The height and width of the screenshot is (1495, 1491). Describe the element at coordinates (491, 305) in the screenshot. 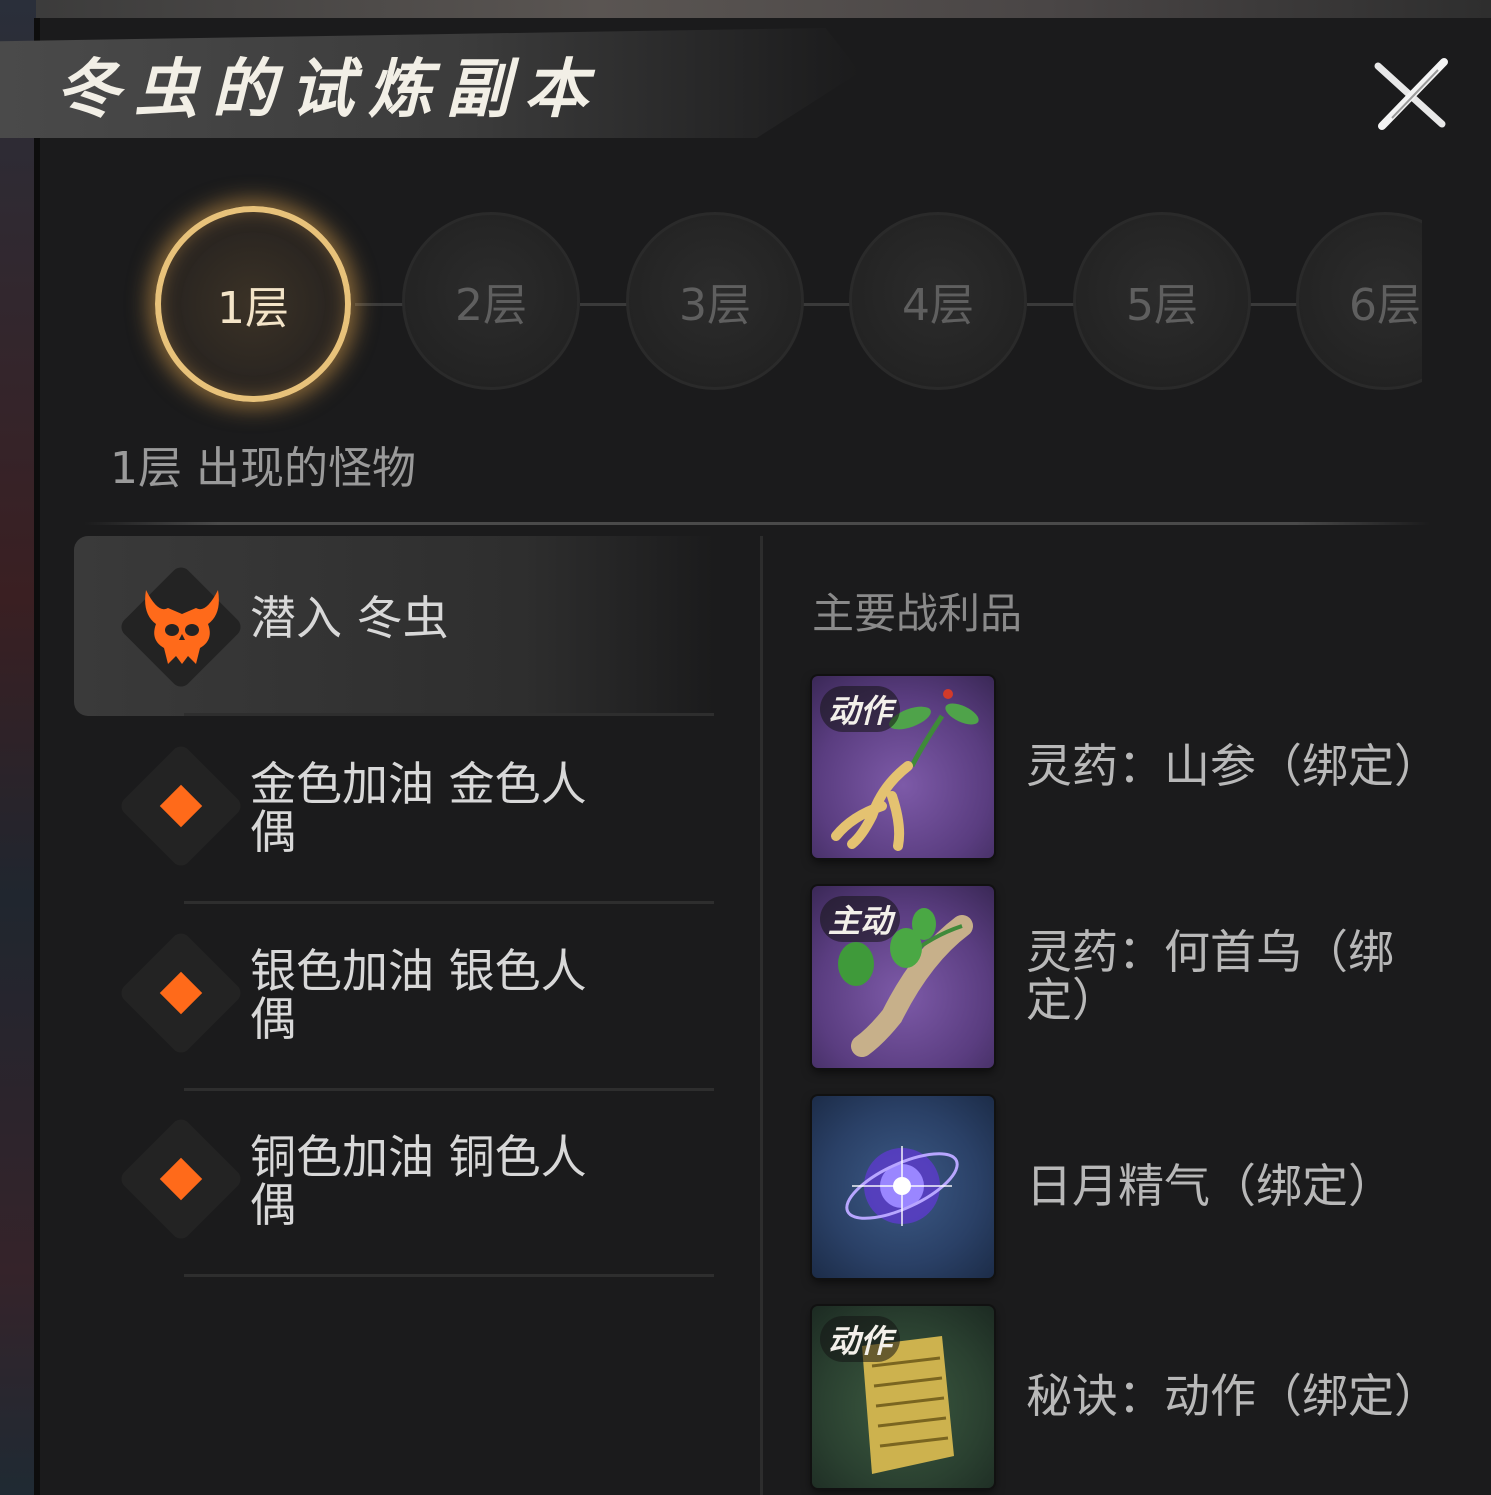

I see `floor-label: 2层` at that location.